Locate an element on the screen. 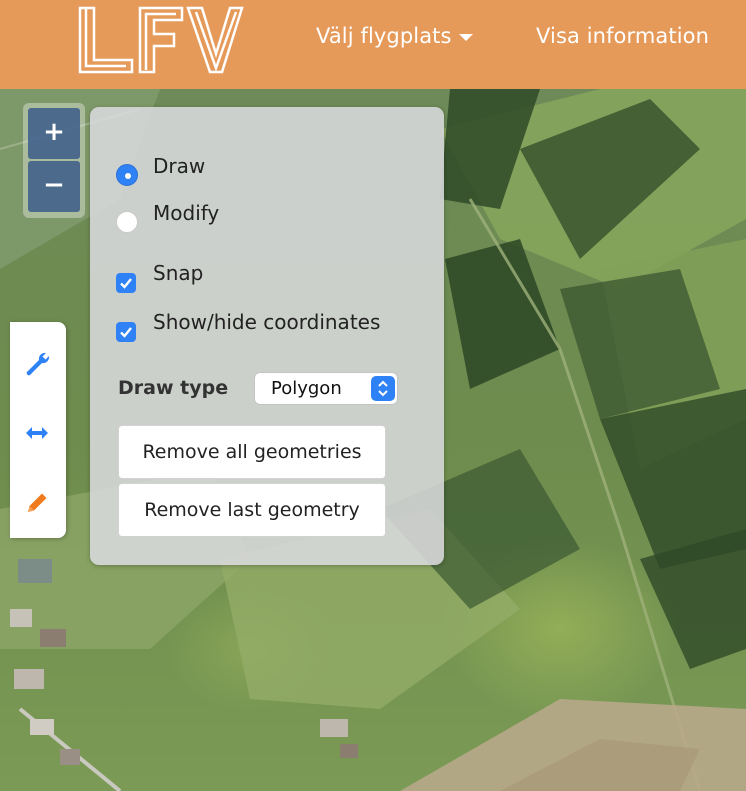 The height and width of the screenshot is (791, 746). modify-label: Modify is located at coordinates (186, 212).